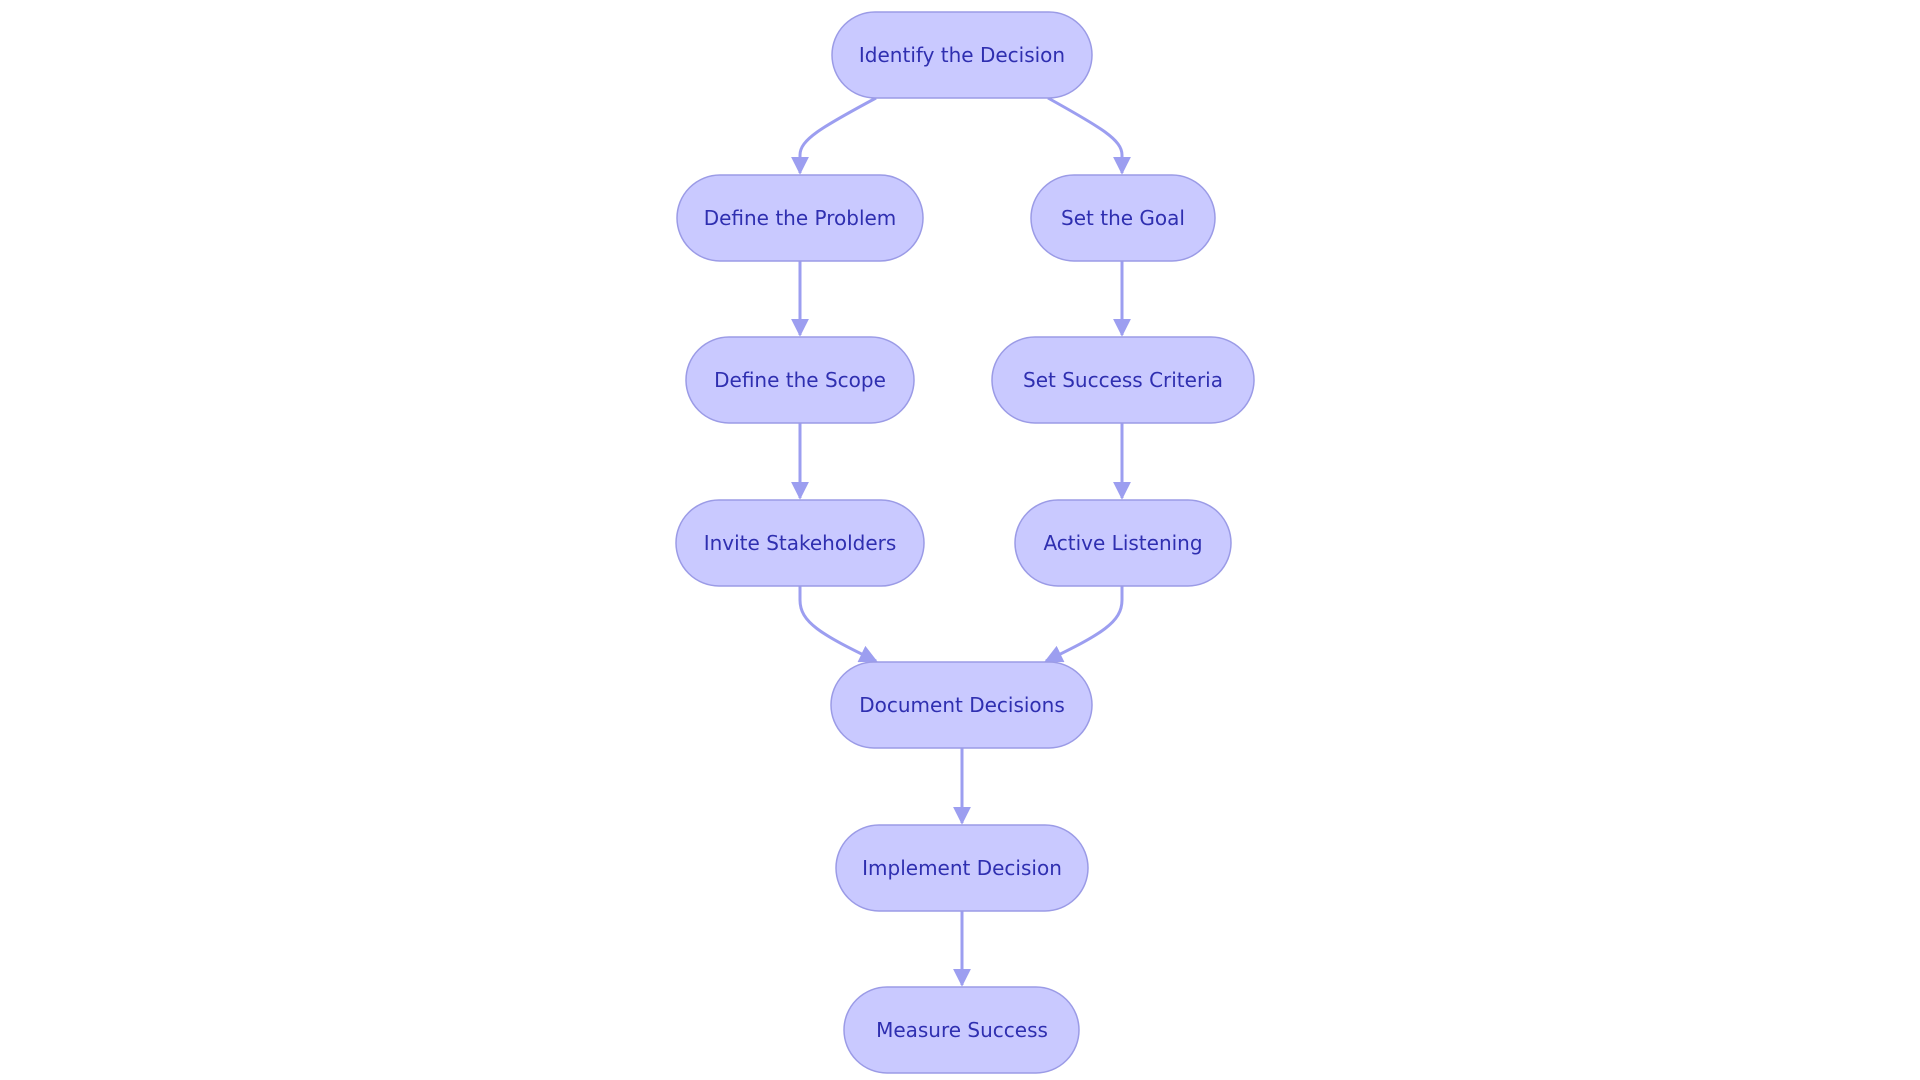 The image size is (1920, 1080). Describe the element at coordinates (834, 135) in the screenshot. I see `edge-identify-problem` at that location.